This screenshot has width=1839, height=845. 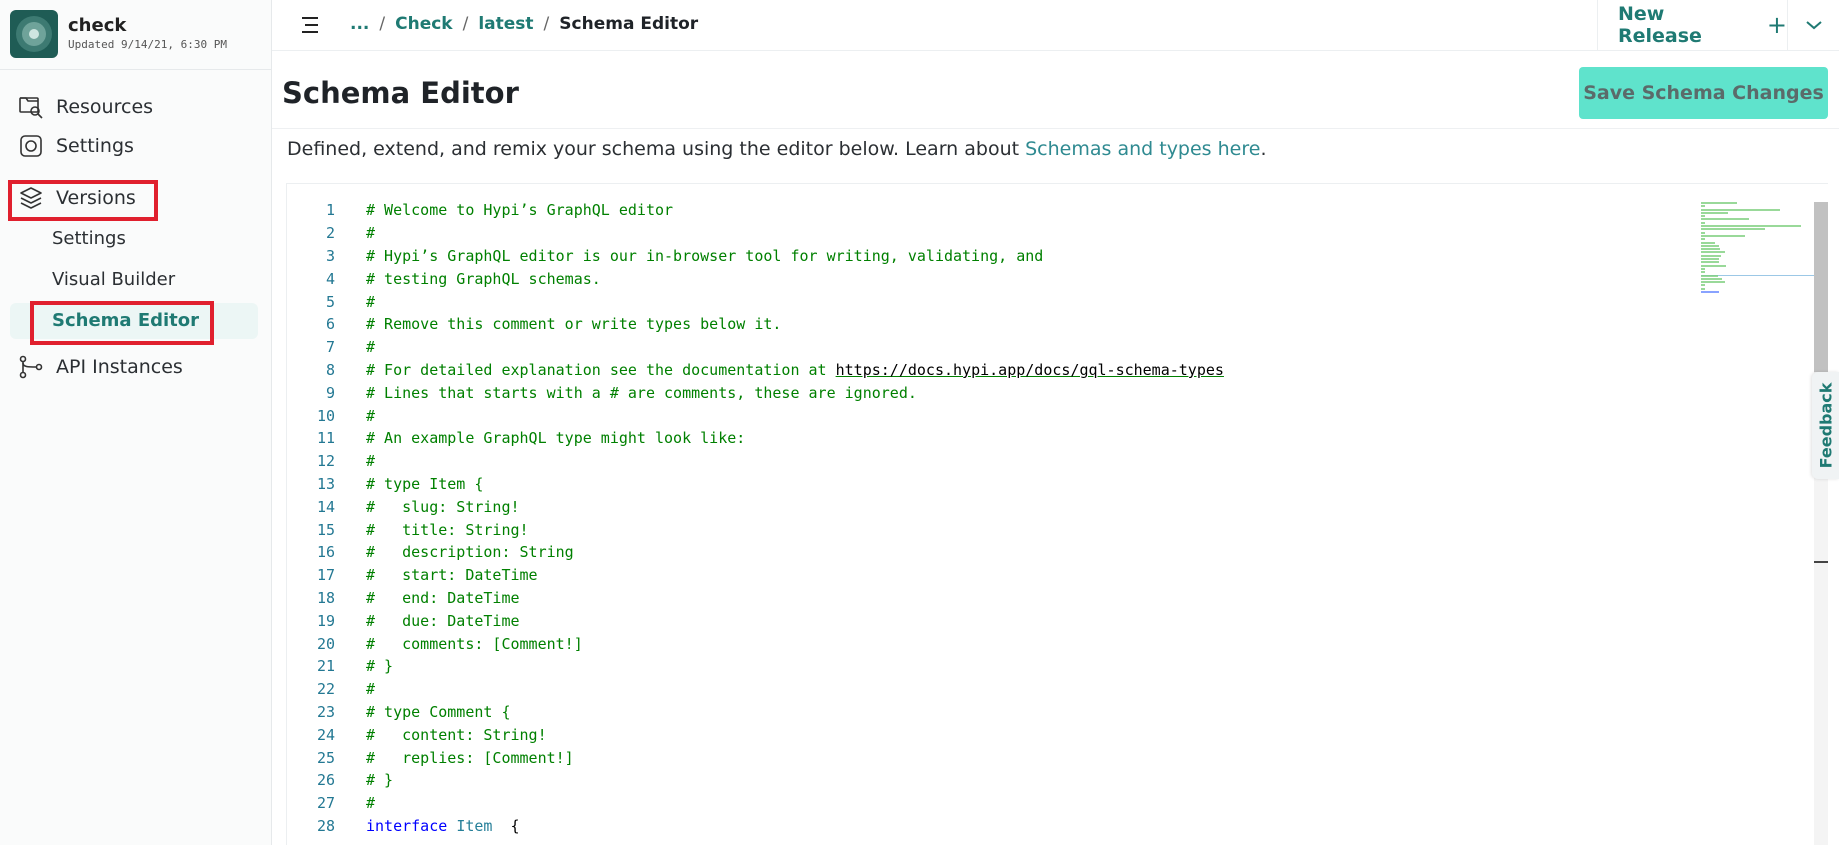 What do you see at coordinates (119, 367) in the screenshot?
I see `sidebar-item-label: API Instances` at bounding box center [119, 367].